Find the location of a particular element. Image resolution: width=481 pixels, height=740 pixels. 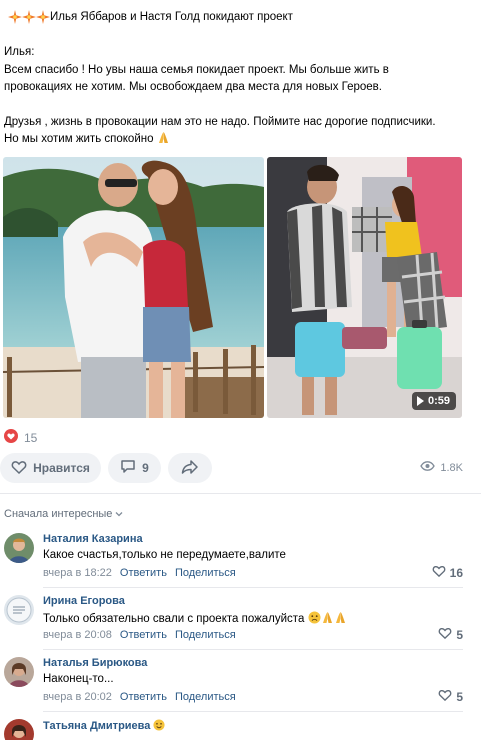

views-counter: 1.8K is located at coordinates (441, 467).